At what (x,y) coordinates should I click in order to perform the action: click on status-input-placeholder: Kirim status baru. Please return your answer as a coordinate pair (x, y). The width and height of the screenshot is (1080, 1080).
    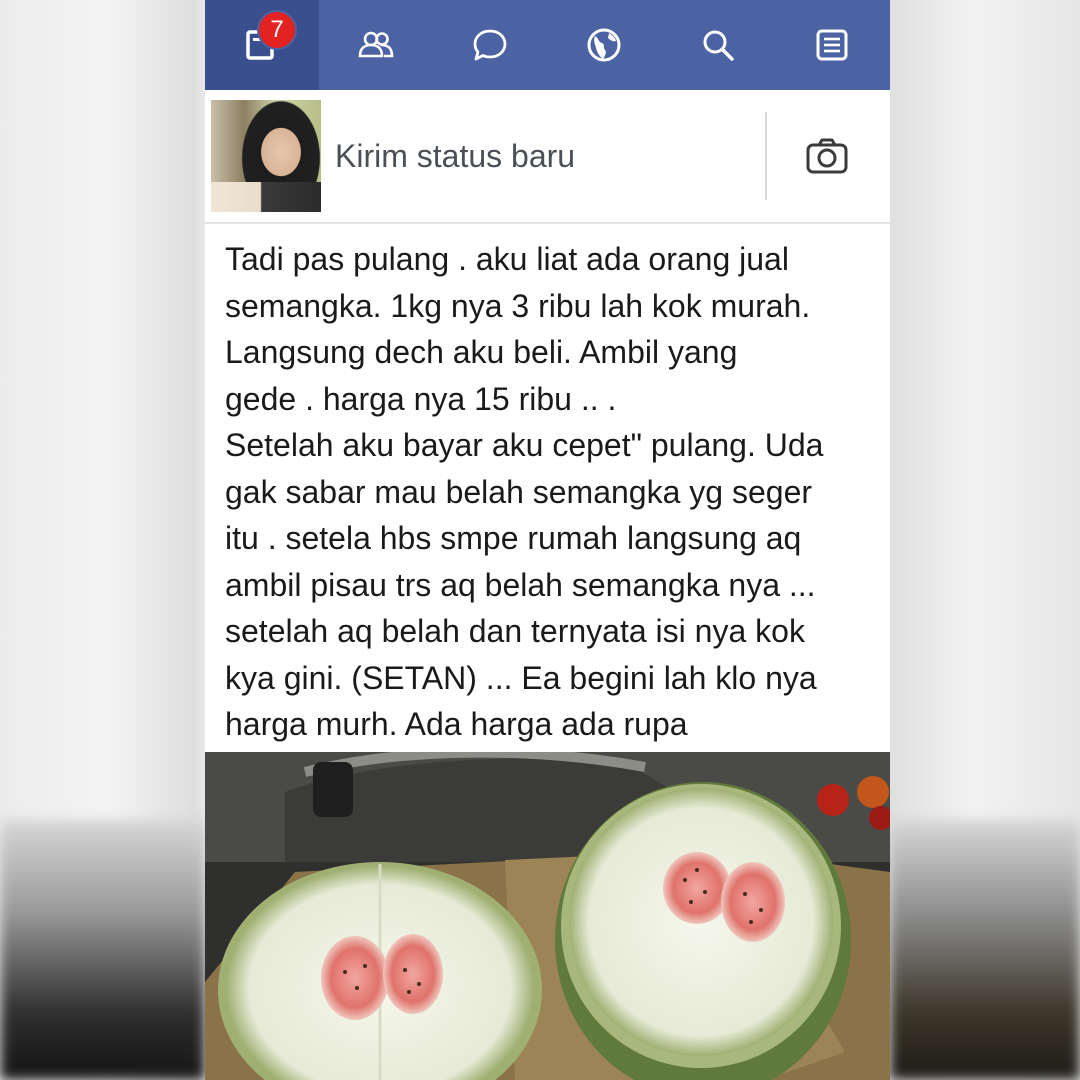
    Looking at the image, I should click on (455, 156).